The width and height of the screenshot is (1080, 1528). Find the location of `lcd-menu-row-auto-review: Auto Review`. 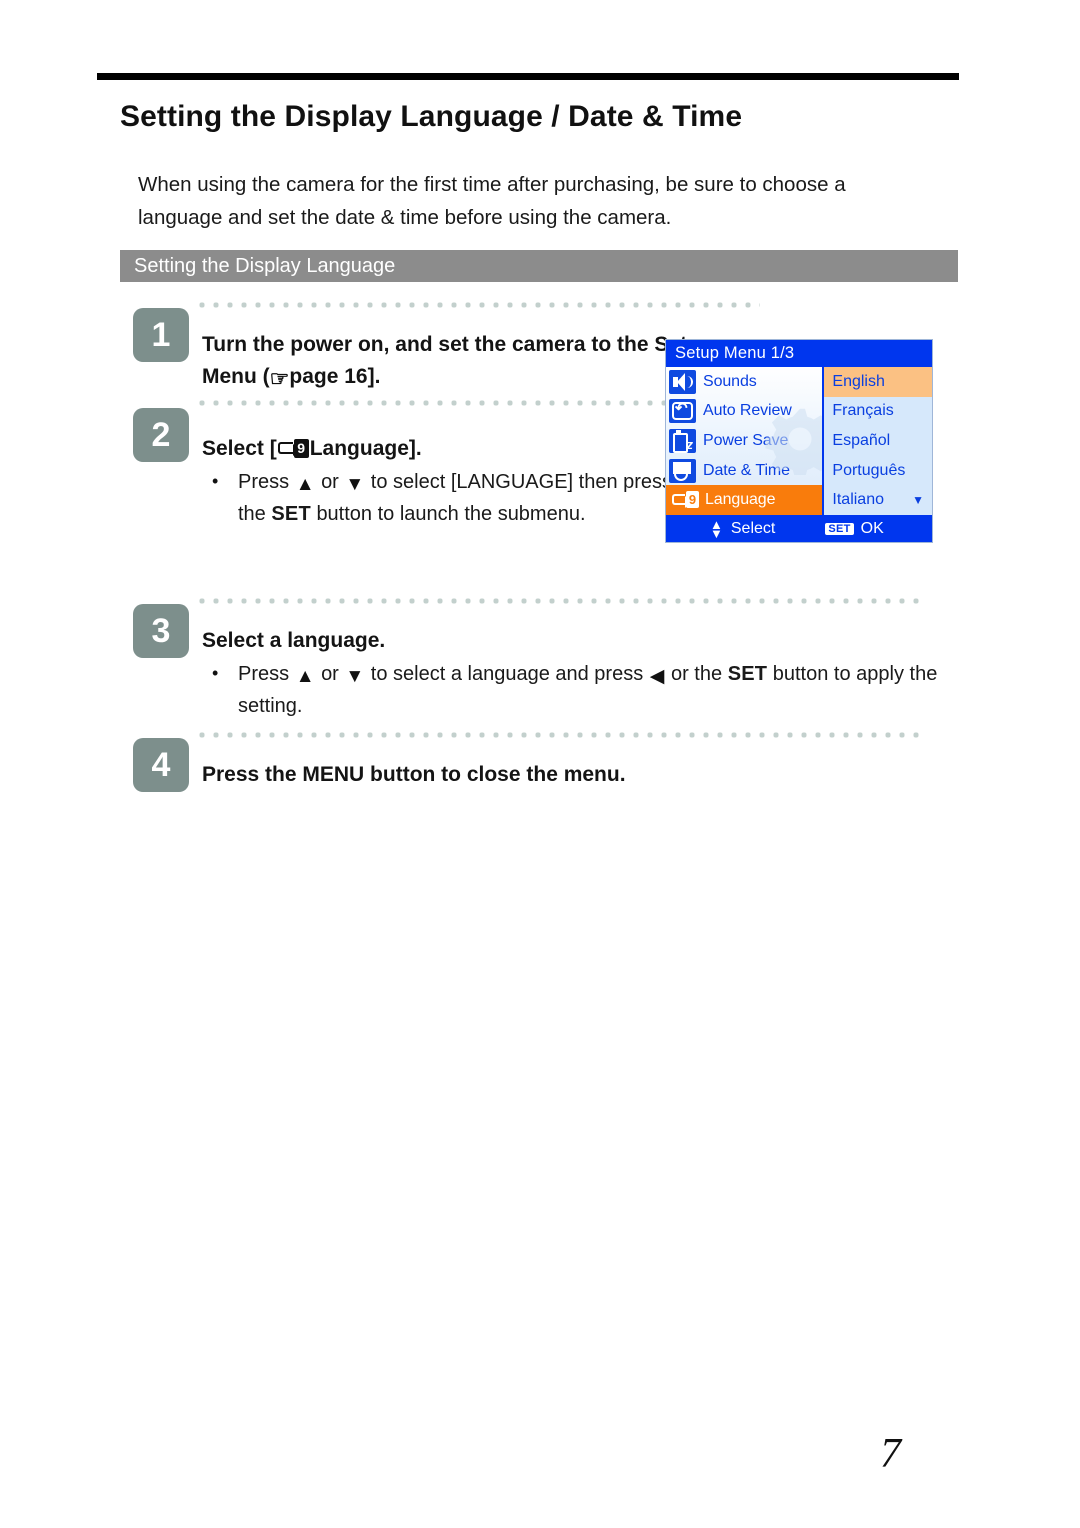

lcd-menu-row-auto-review: Auto Review is located at coordinates (744, 412).